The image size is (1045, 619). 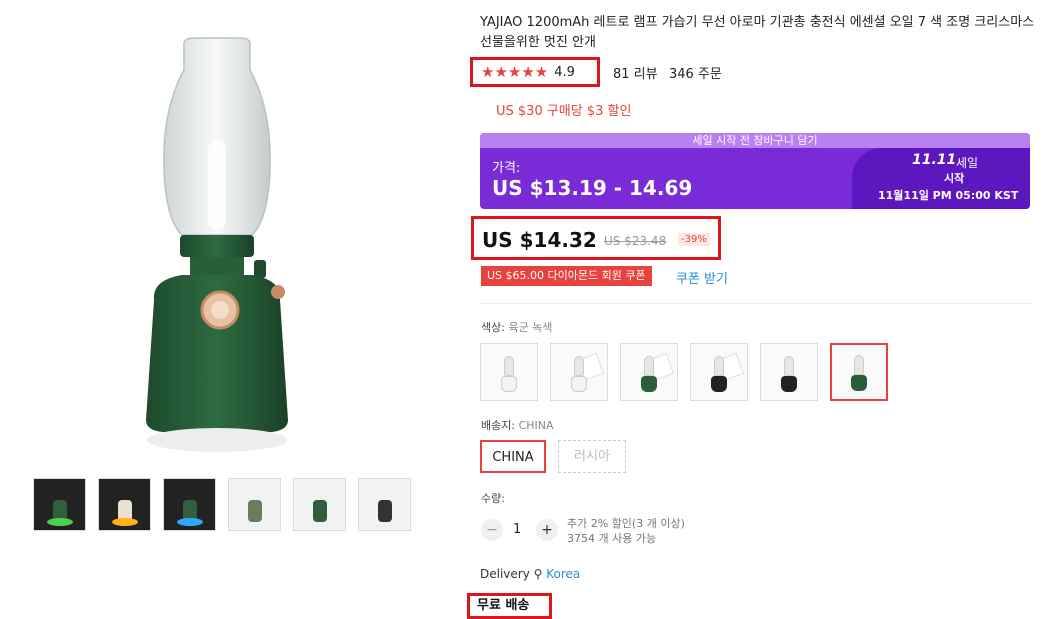 I want to click on color-label: 색상: 육군 녹색, so click(x=516, y=327).